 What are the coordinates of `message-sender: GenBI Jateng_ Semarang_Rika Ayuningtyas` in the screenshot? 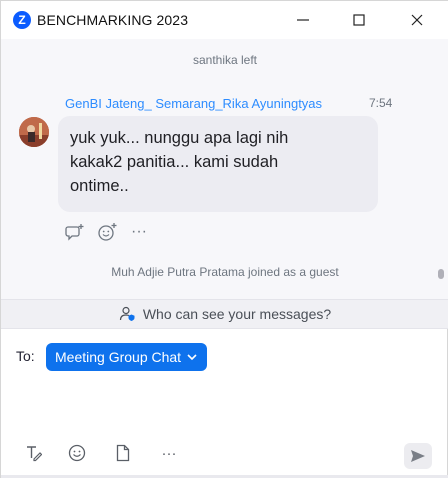 It's located at (193, 103).